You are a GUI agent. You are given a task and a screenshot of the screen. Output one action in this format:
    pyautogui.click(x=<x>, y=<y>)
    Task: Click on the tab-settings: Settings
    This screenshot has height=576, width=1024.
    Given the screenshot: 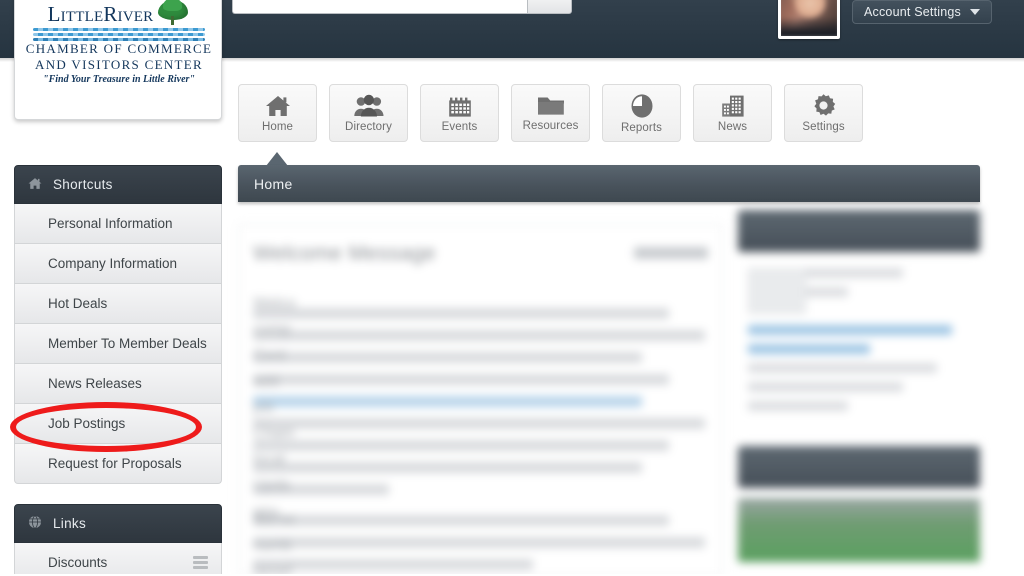 What is the action you would take?
    pyautogui.click(x=823, y=113)
    